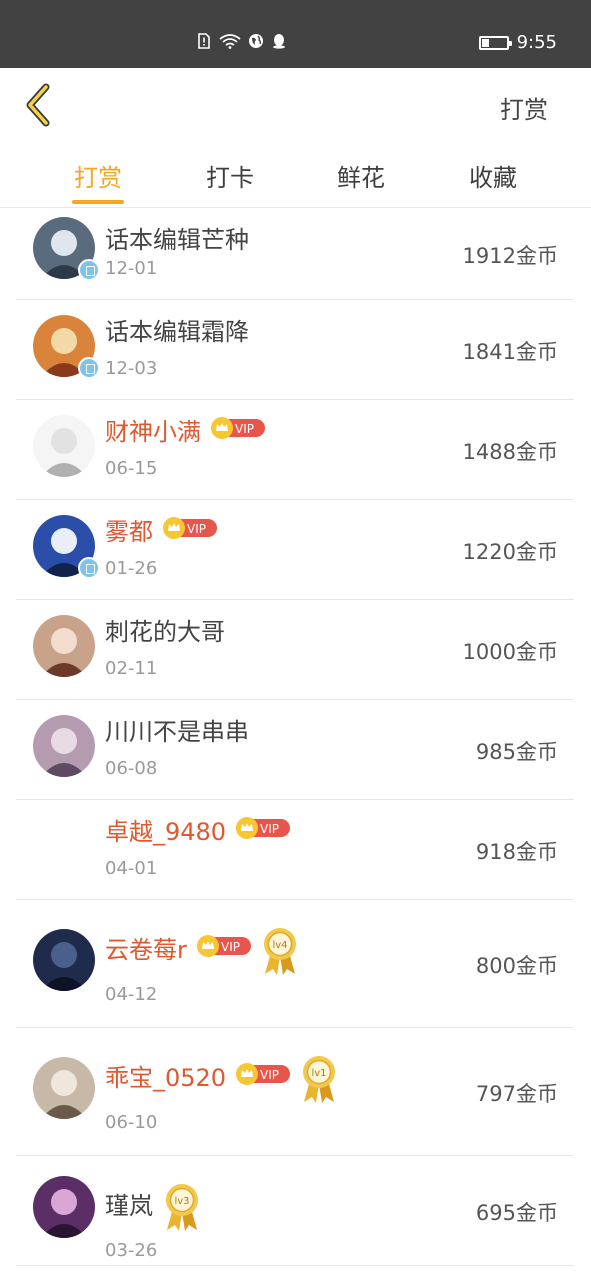 The image size is (591, 1280). Describe the element at coordinates (279, 41) in the screenshot. I see `qq-icon` at that location.